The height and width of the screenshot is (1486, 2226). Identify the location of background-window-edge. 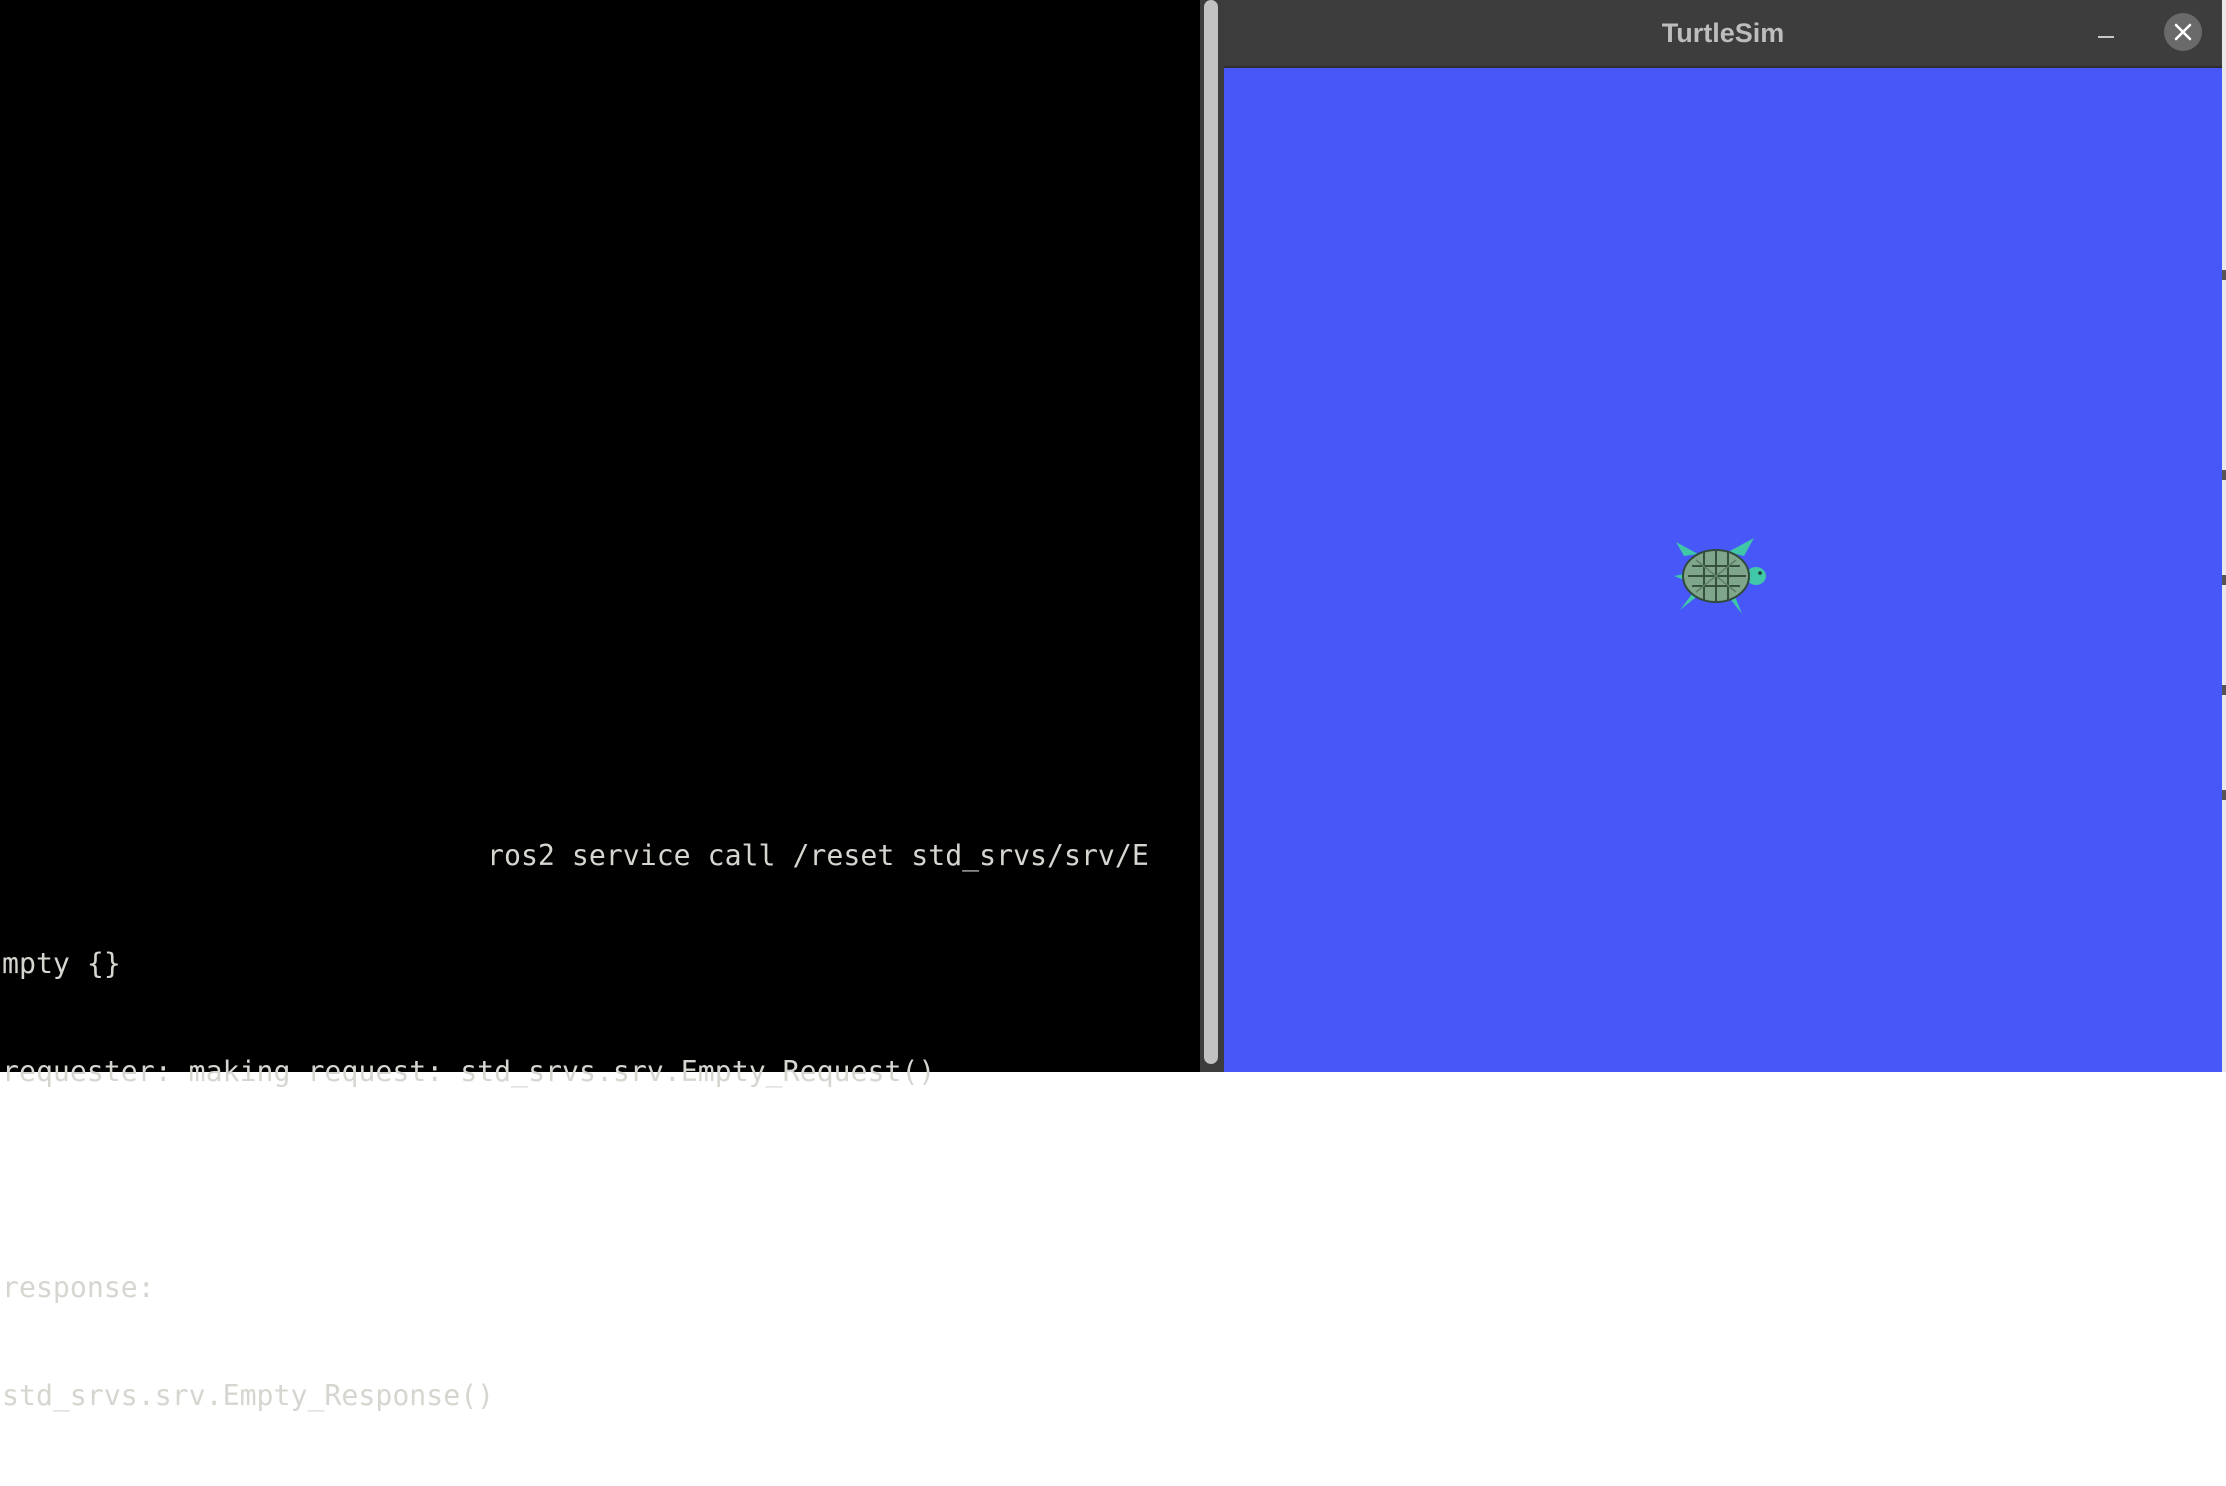
(2224, 536).